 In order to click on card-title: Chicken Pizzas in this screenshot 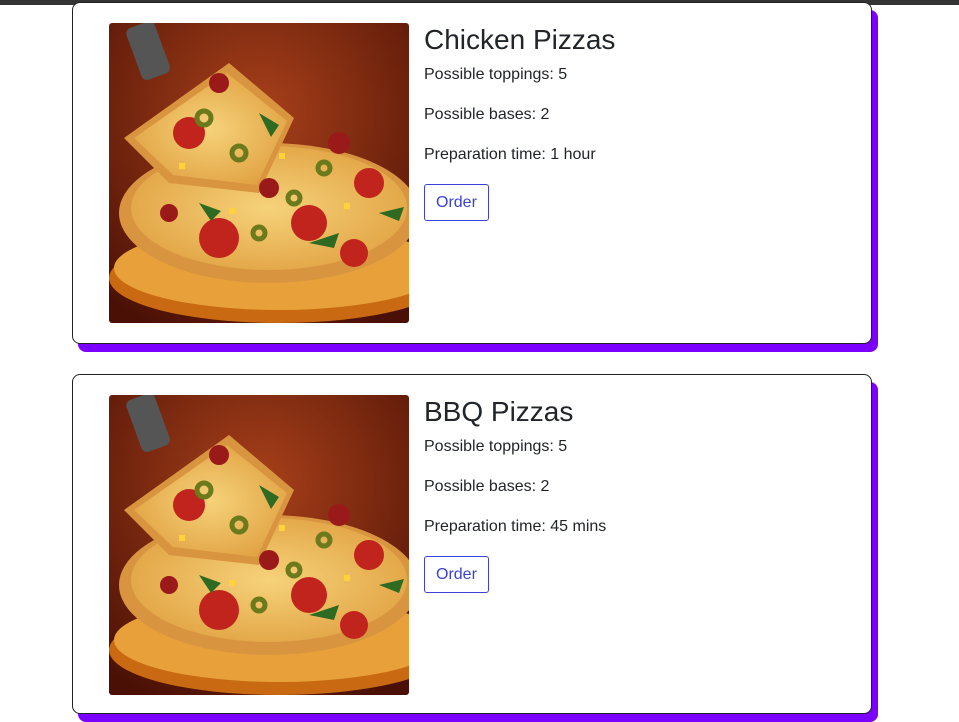, I will do `click(520, 39)`.